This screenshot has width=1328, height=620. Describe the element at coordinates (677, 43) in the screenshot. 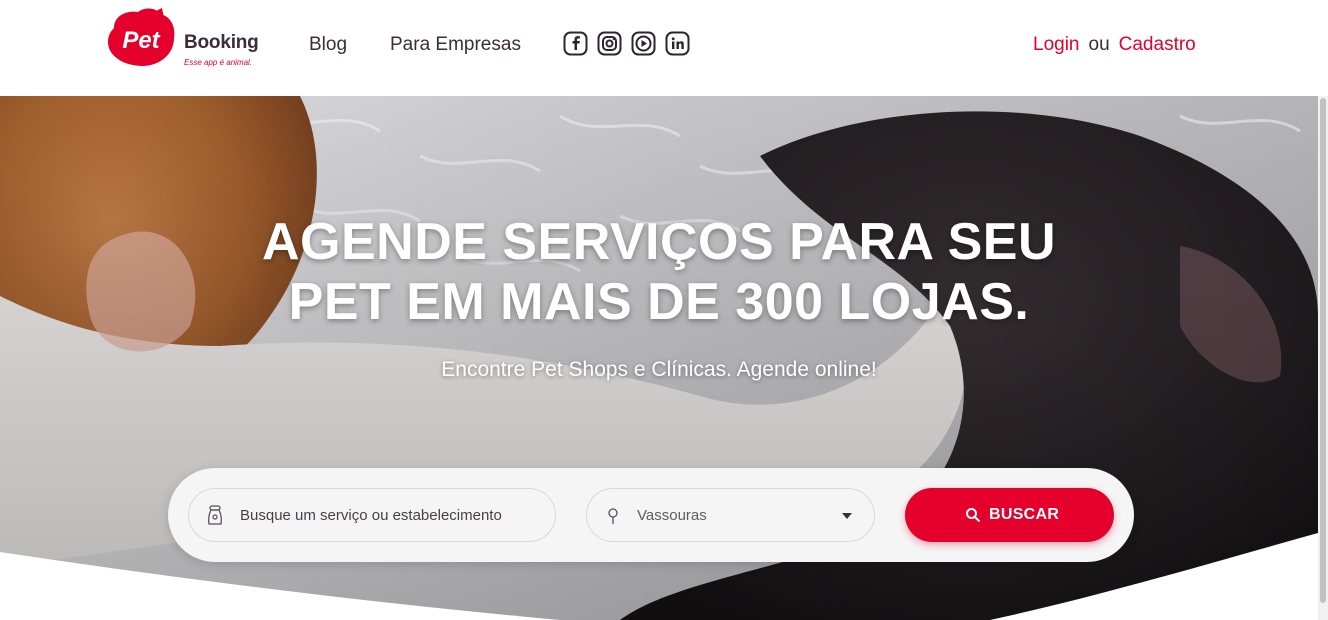

I see `linkedin-icon` at that location.